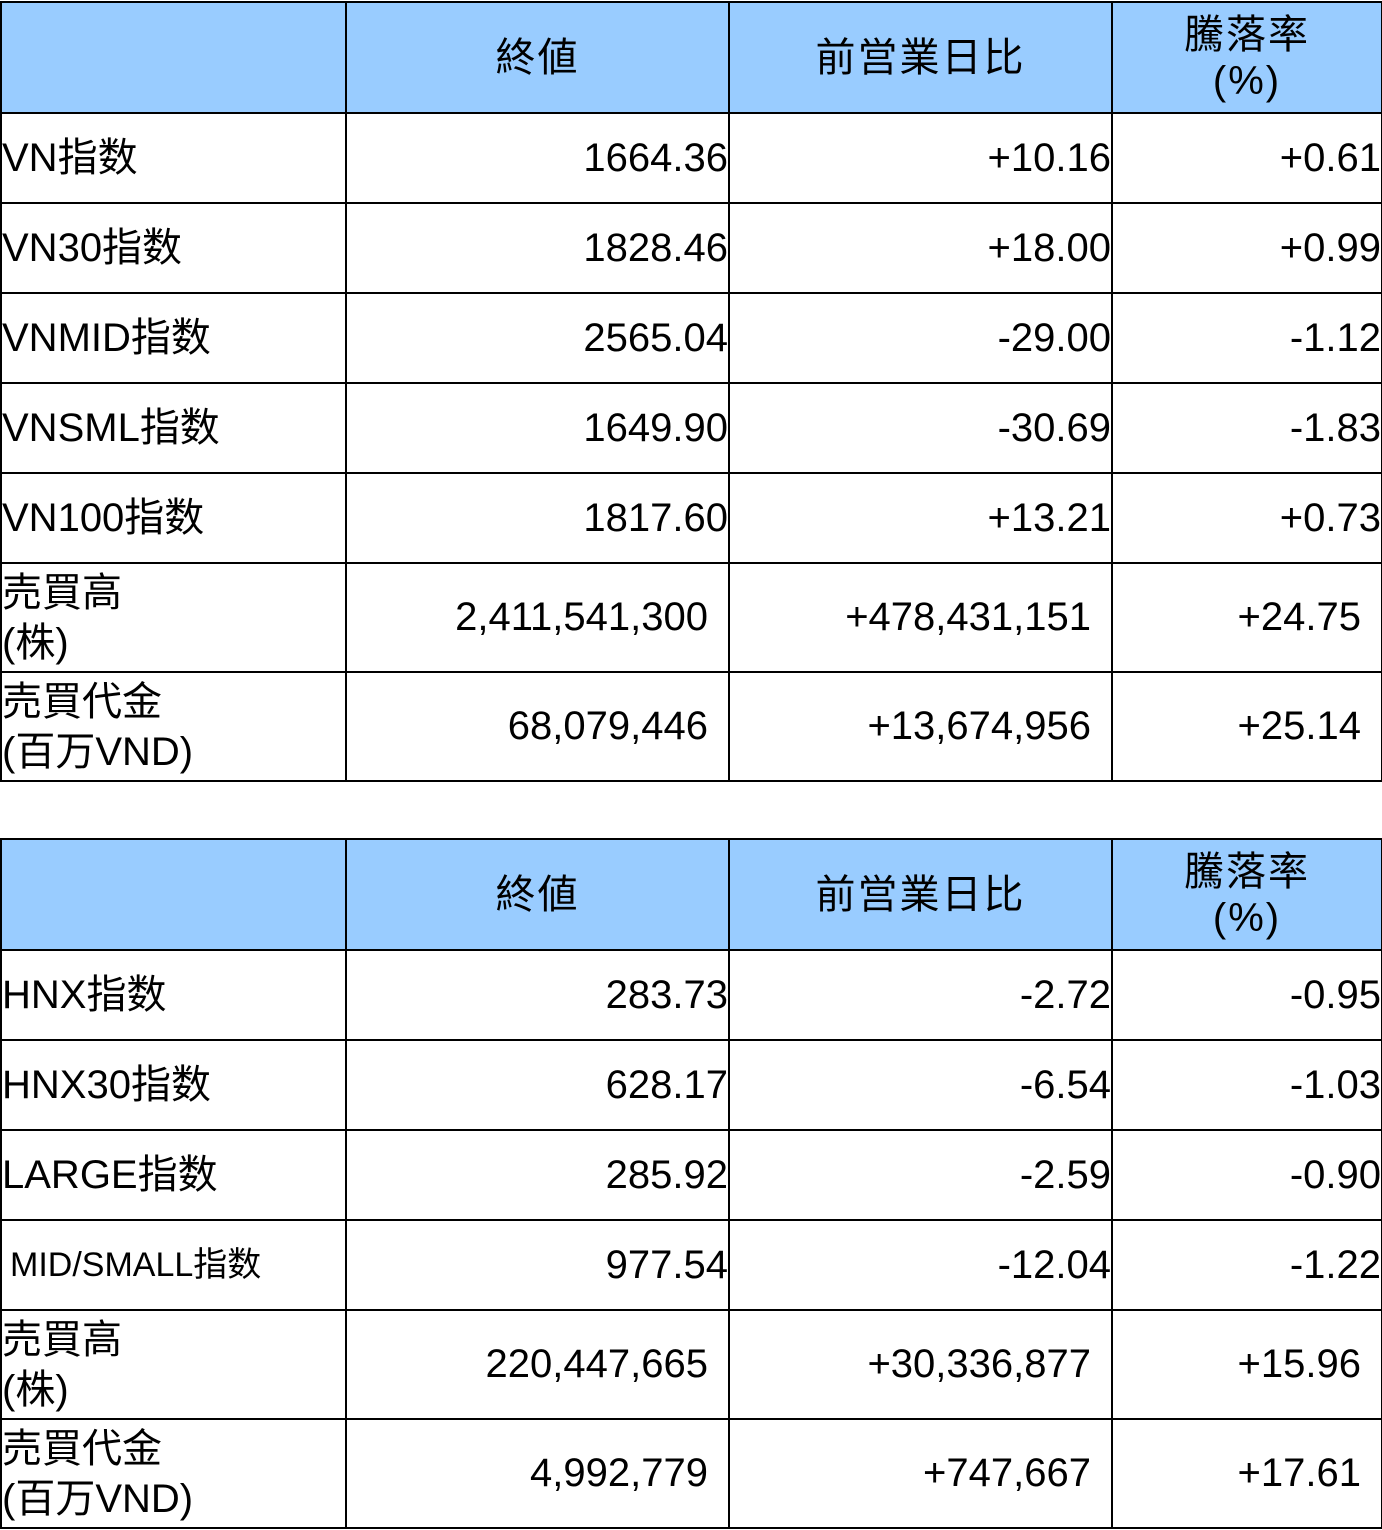  Describe the element at coordinates (173, 518) in the screenshot. I see `row-label: VN100指数` at that location.